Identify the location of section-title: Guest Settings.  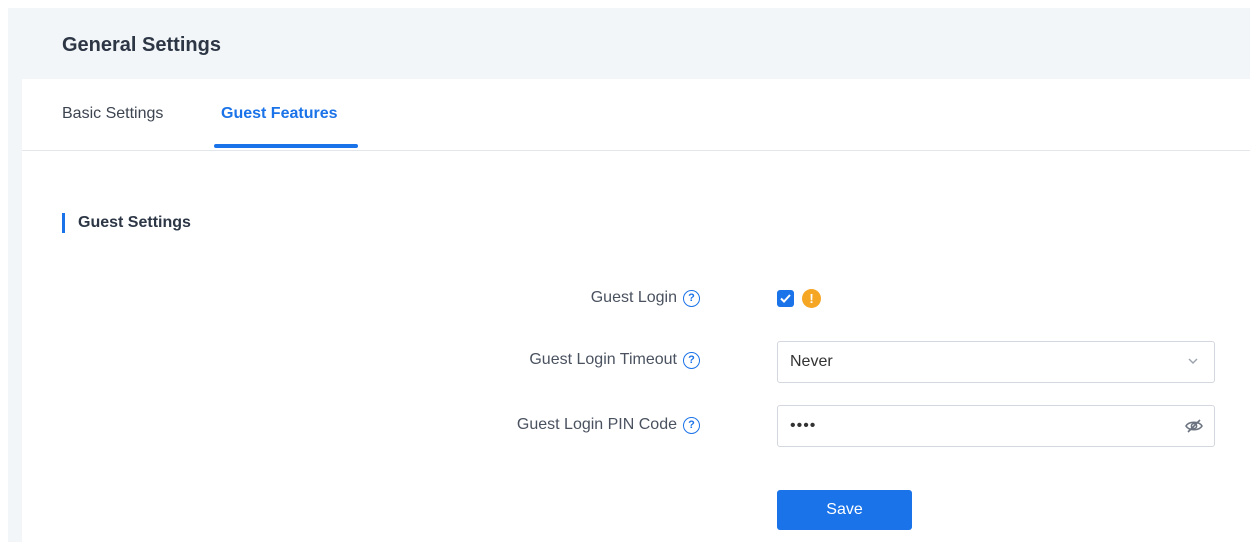
(126, 223).